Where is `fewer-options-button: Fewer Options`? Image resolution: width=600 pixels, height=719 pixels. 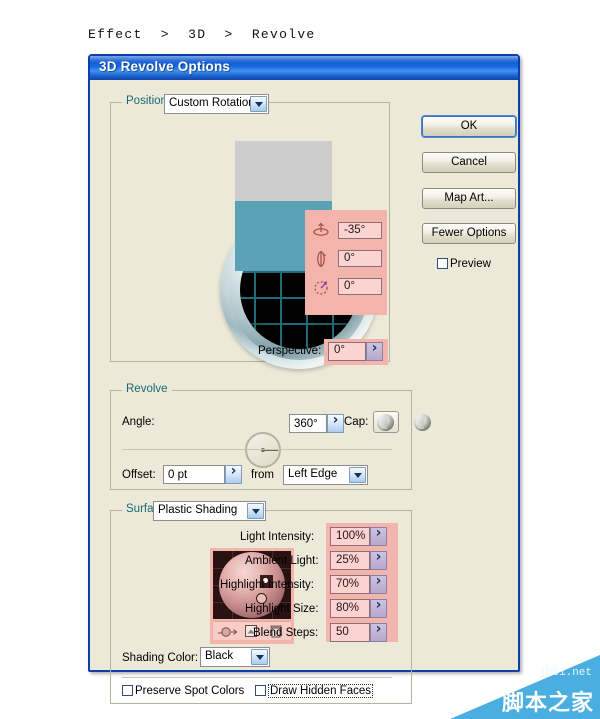 fewer-options-button: Fewer Options is located at coordinates (469, 233).